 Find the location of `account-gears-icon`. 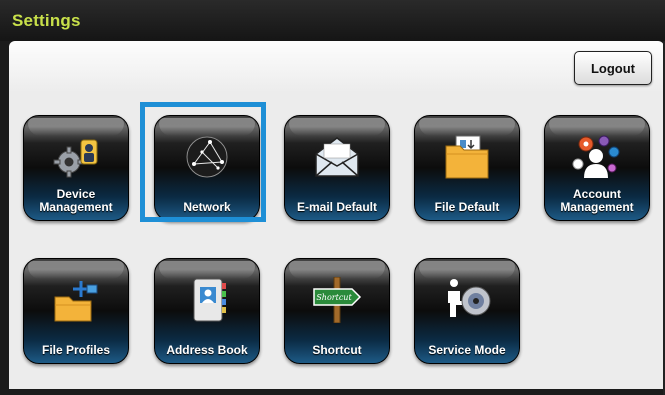

account-gears-icon is located at coordinates (596, 156).